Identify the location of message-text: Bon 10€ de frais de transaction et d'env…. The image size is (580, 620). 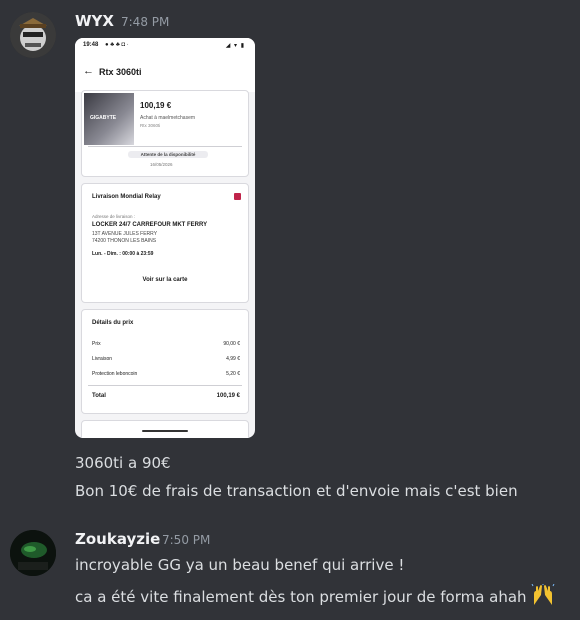
(296, 491).